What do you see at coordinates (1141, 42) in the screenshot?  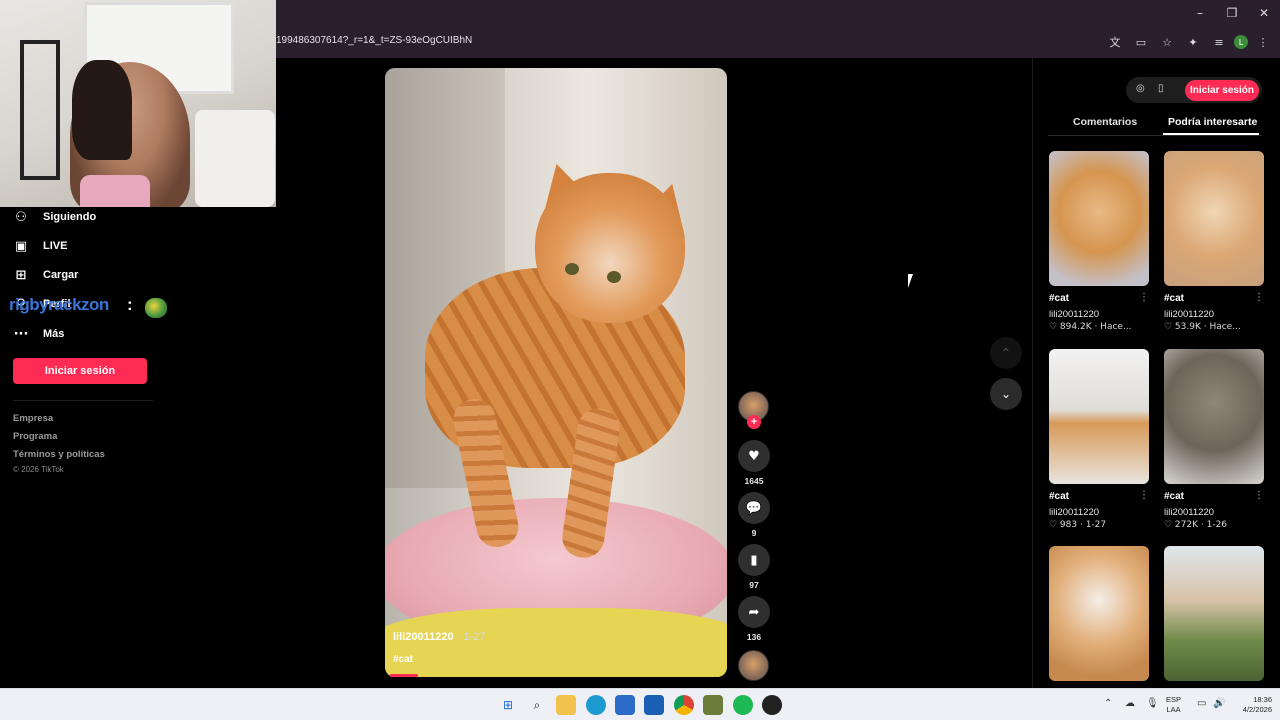 I see `cast-icon: ▭` at bounding box center [1141, 42].